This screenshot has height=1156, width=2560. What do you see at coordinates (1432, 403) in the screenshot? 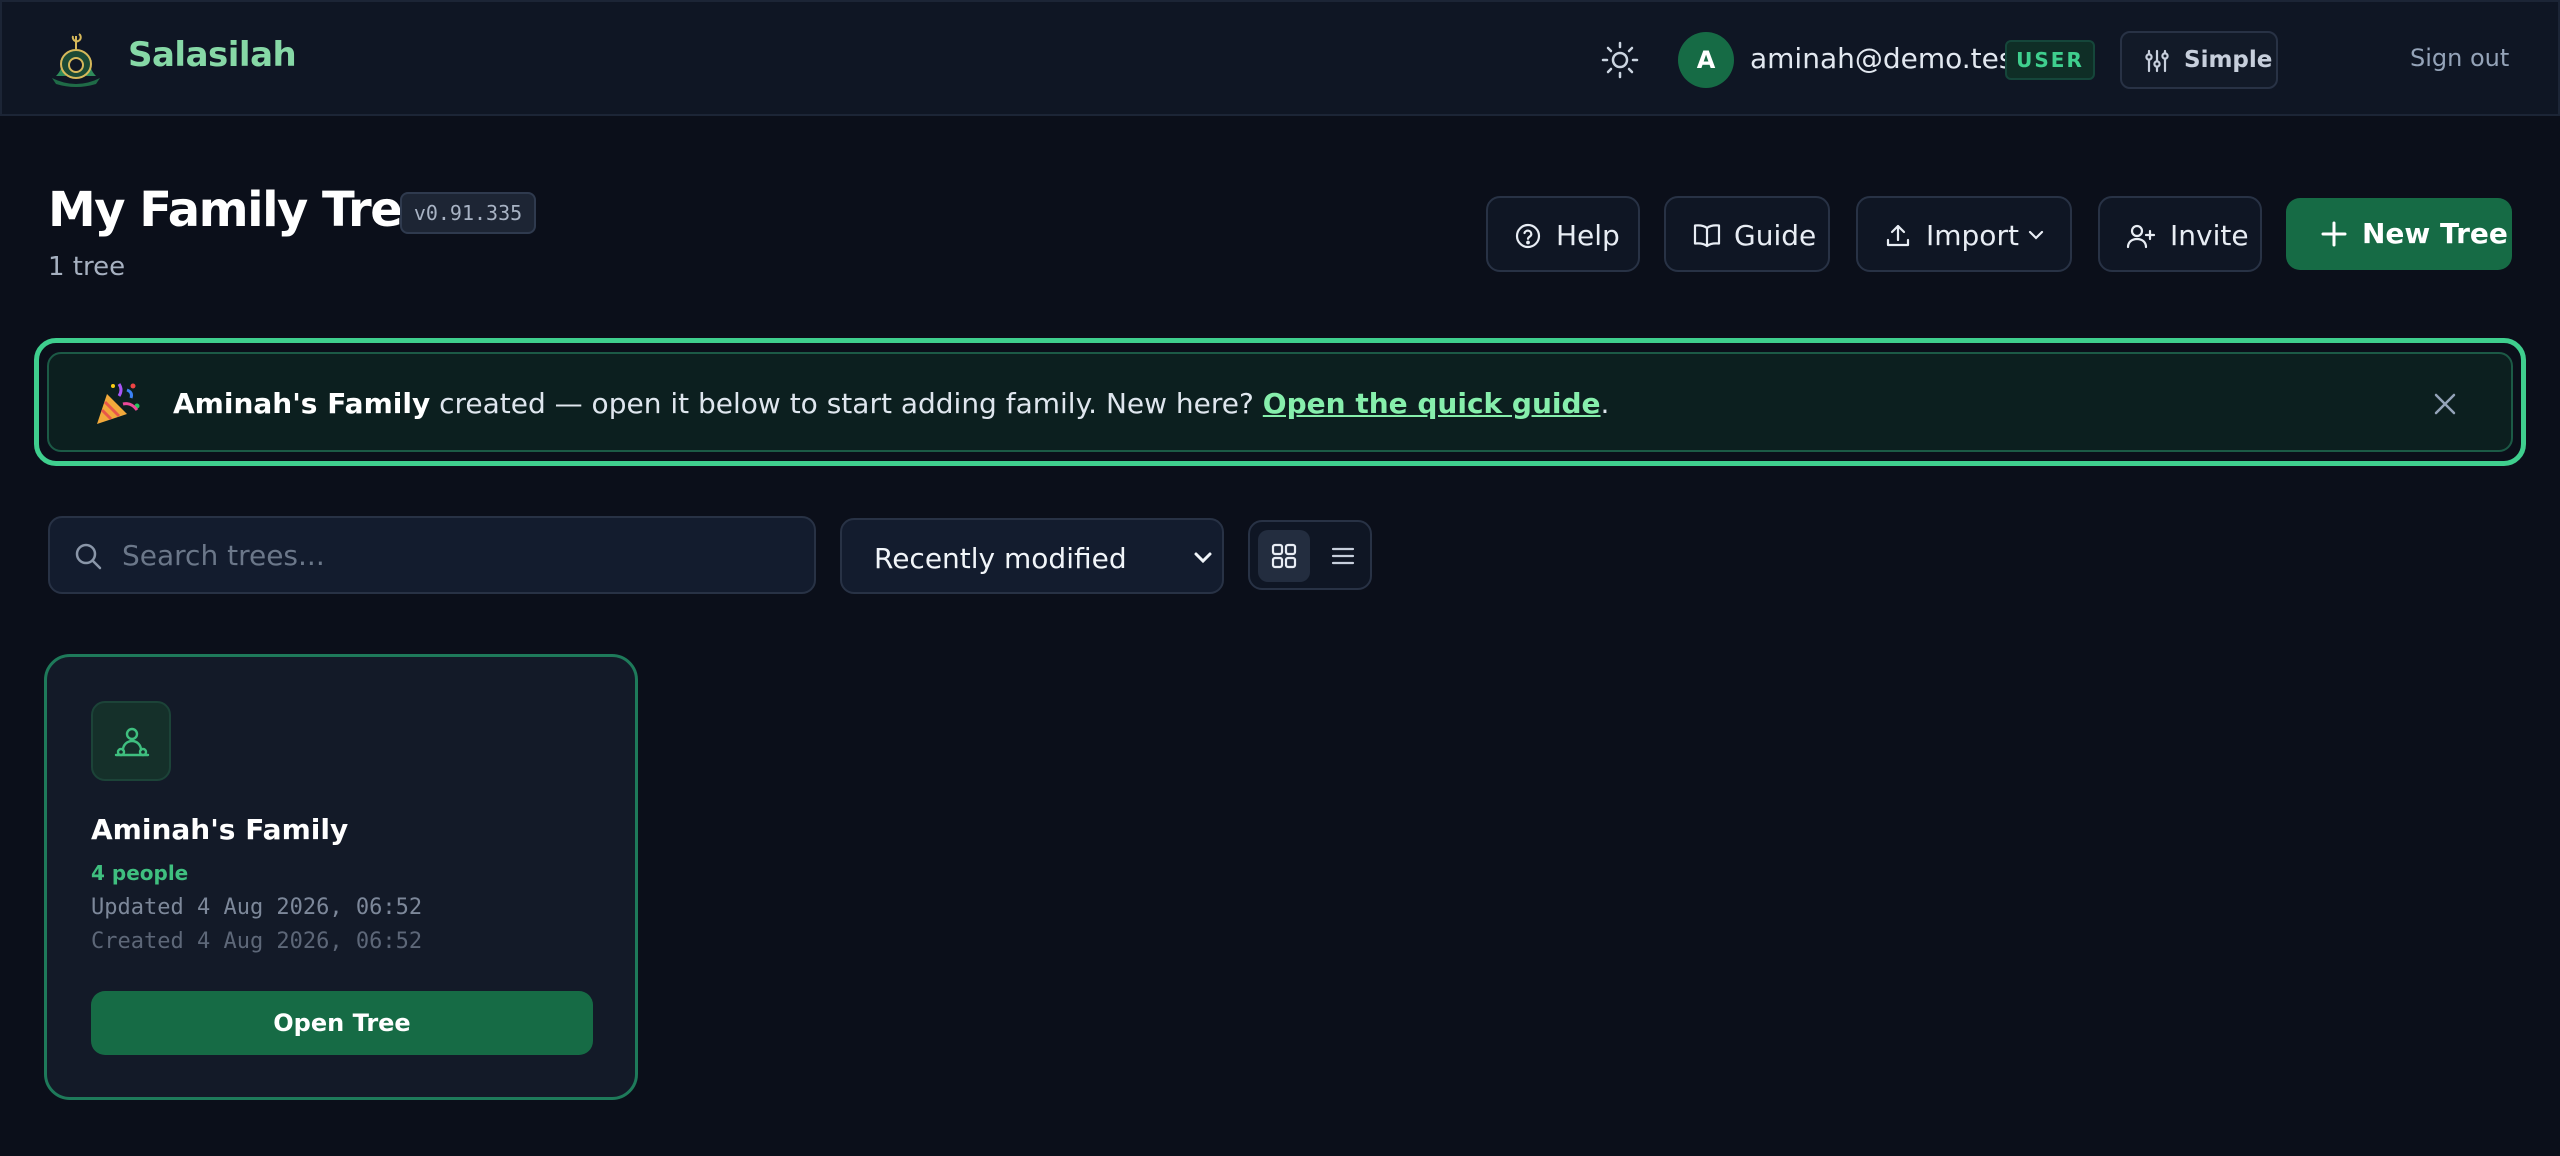
I see `quick-guide-link: Open the quick guide` at bounding box center [1432, 403].